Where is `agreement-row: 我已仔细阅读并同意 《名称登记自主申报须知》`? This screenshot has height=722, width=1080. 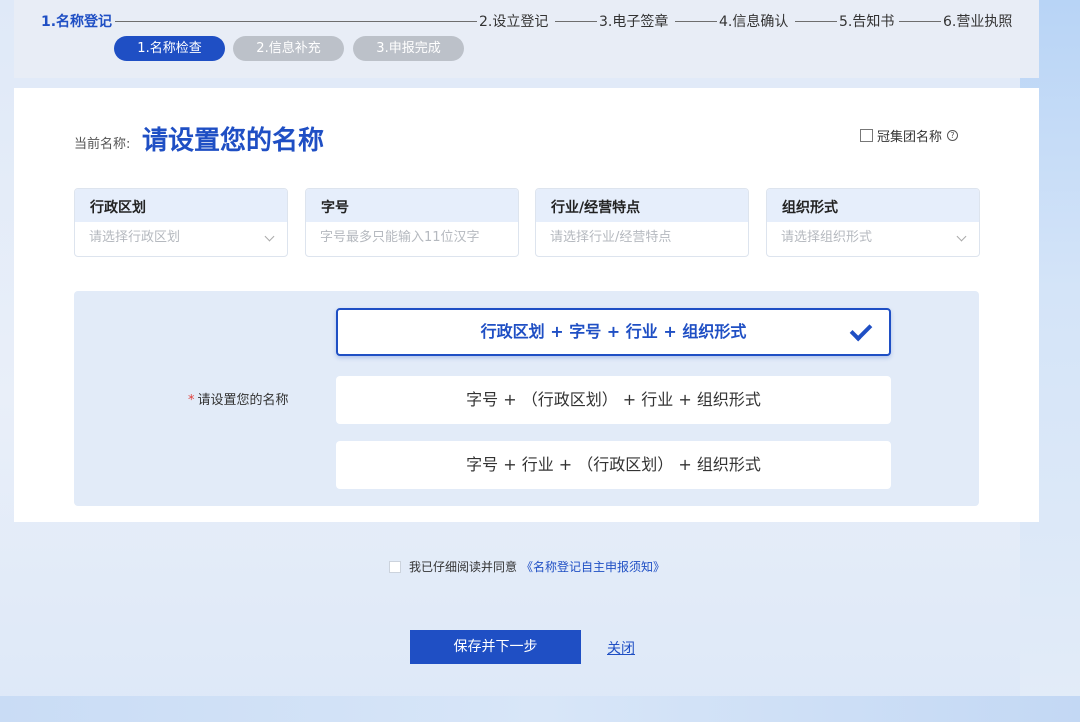
agreement-row: 我已仔细阅读并同意 《名称登记自主申报须知》 is located at coordinates (527, 566).